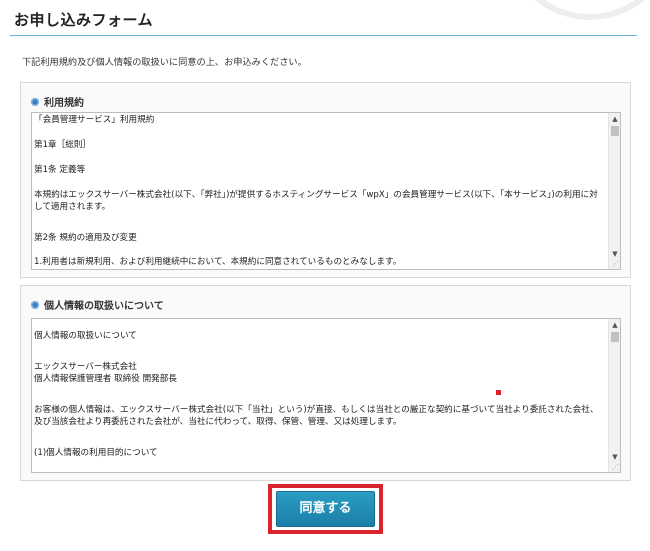 This screenshot has width=650, height=551. Describe the element at coordinates (498, 392) in the screenshot. I see `red-marker` at that location.